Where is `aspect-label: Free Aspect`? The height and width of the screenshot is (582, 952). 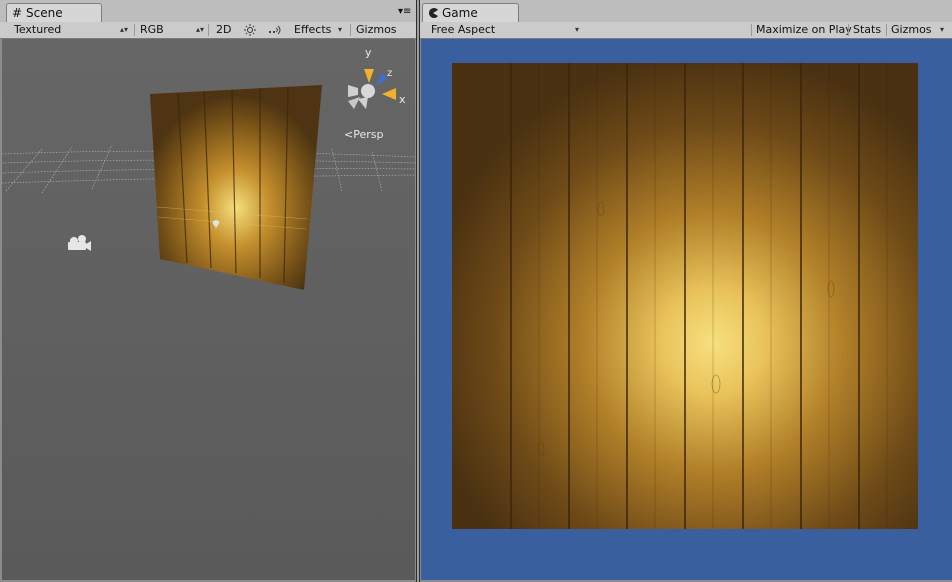 aspect-label: Free Aspect is located at coordinates (463, 29).